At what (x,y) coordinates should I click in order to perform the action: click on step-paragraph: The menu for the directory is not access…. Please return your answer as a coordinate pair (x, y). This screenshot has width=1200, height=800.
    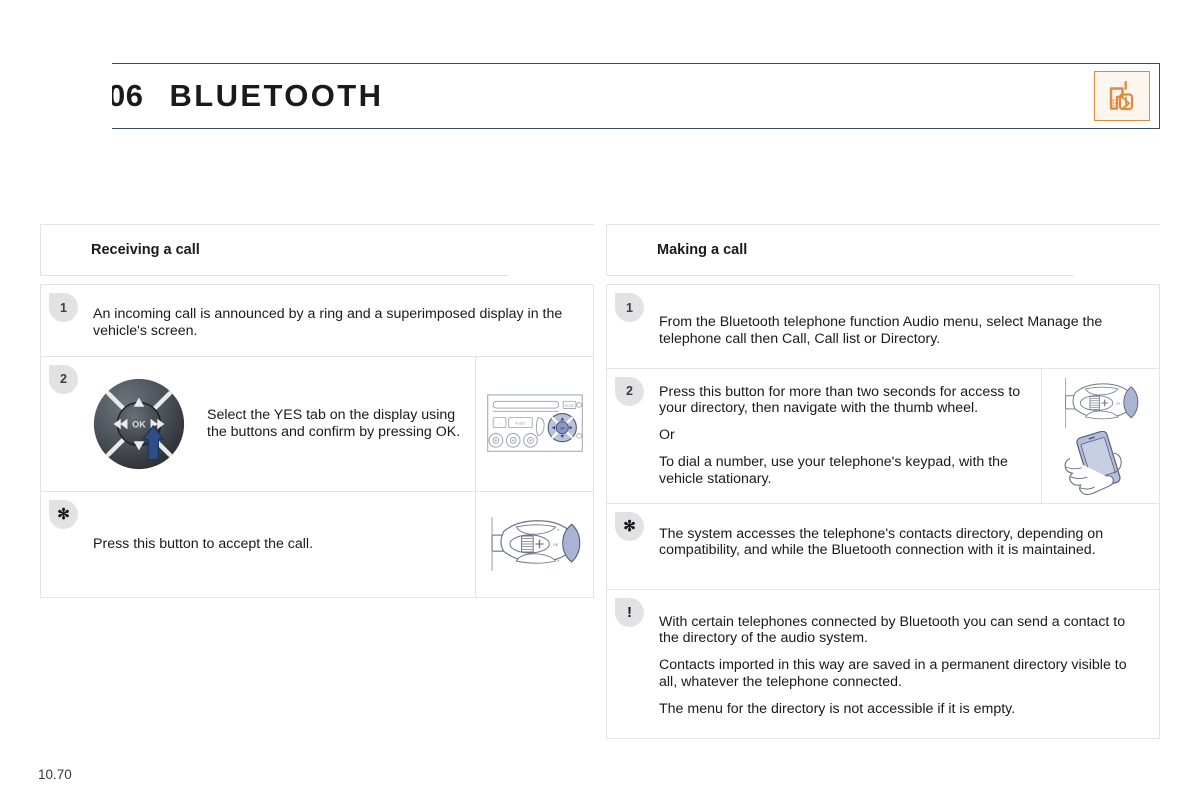
    Looking at the image, I should click on (837, 708).